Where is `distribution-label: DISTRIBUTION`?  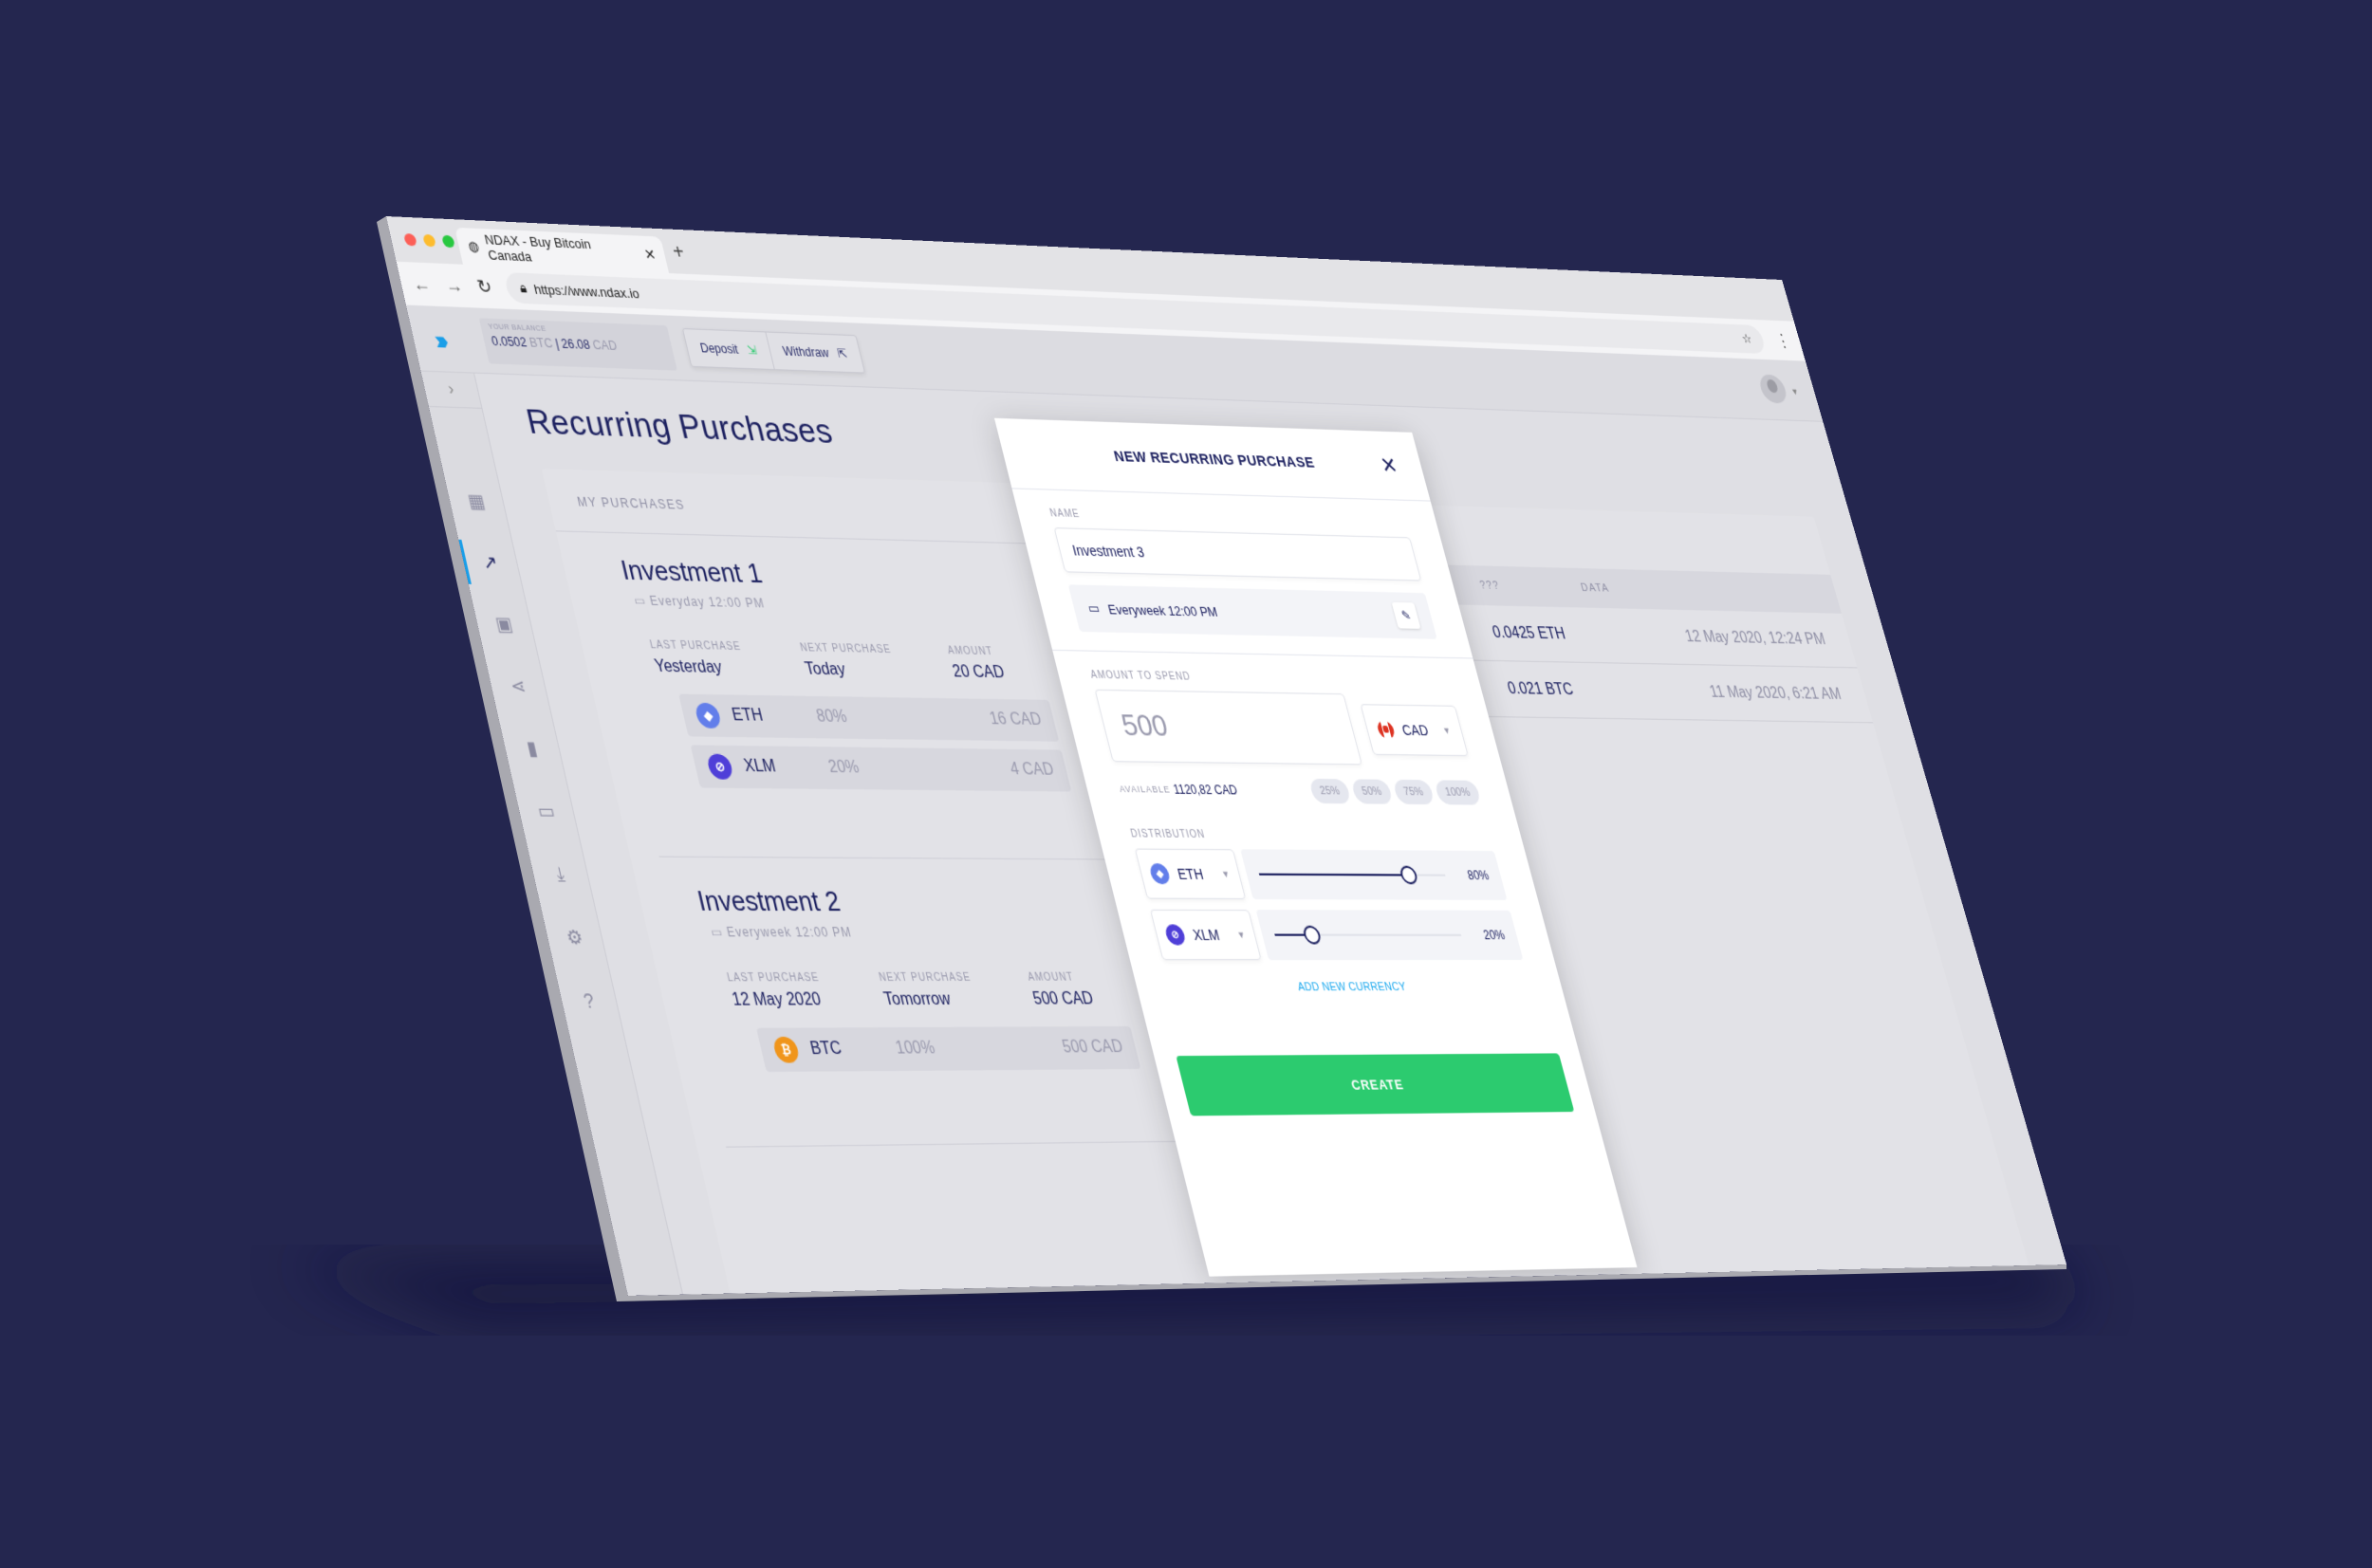
distribution-label: DISTRIBUTION is located at coordinates (1168, 835).